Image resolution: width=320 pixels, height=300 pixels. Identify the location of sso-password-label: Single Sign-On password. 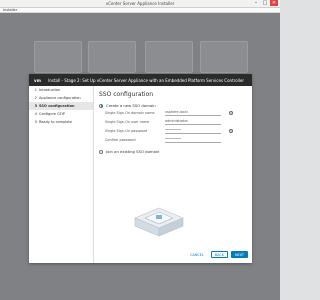
(126, 130).